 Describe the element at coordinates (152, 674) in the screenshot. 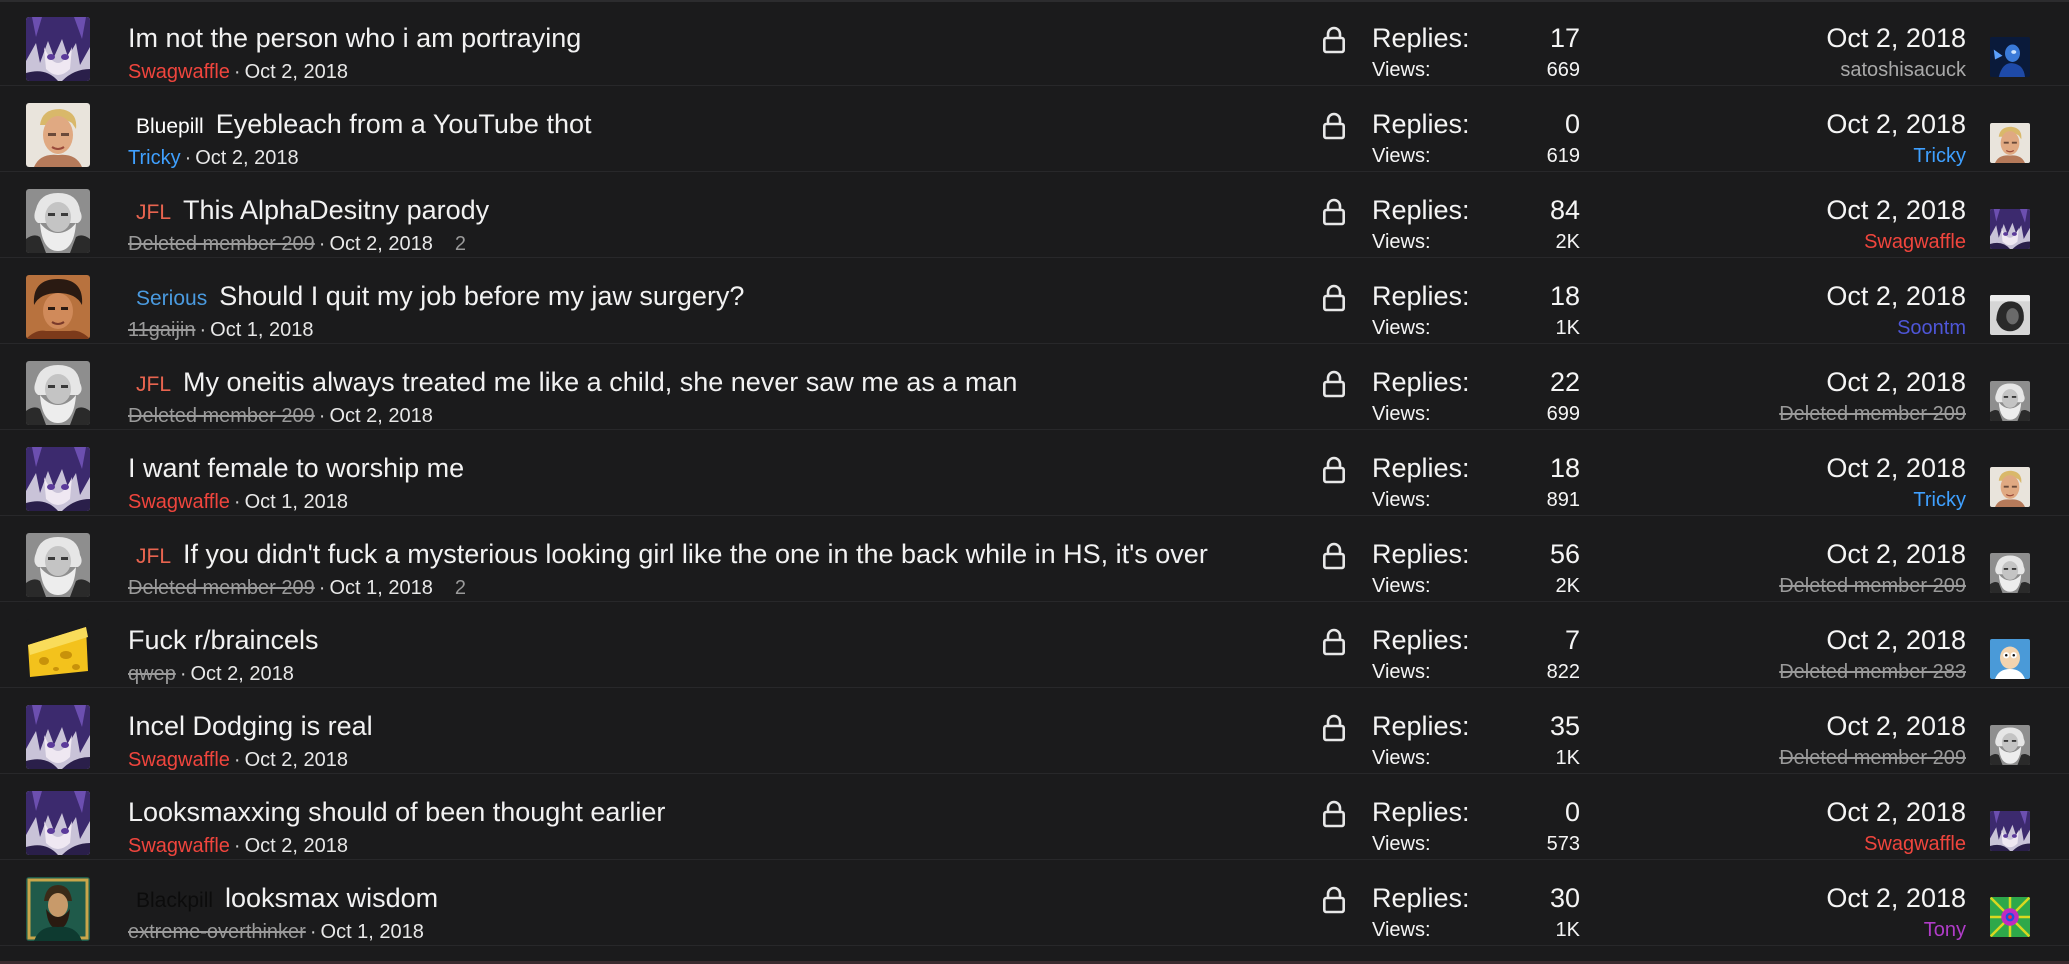

I see `thread-author-link: qwep` at that location.